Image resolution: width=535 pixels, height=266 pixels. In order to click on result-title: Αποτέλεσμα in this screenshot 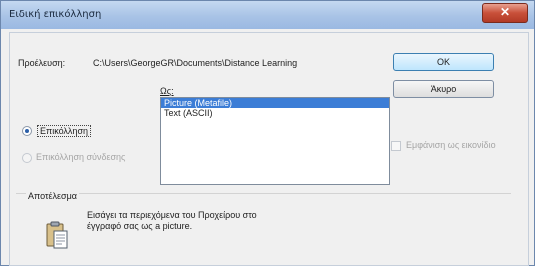, I will do `click(52, 196)`.